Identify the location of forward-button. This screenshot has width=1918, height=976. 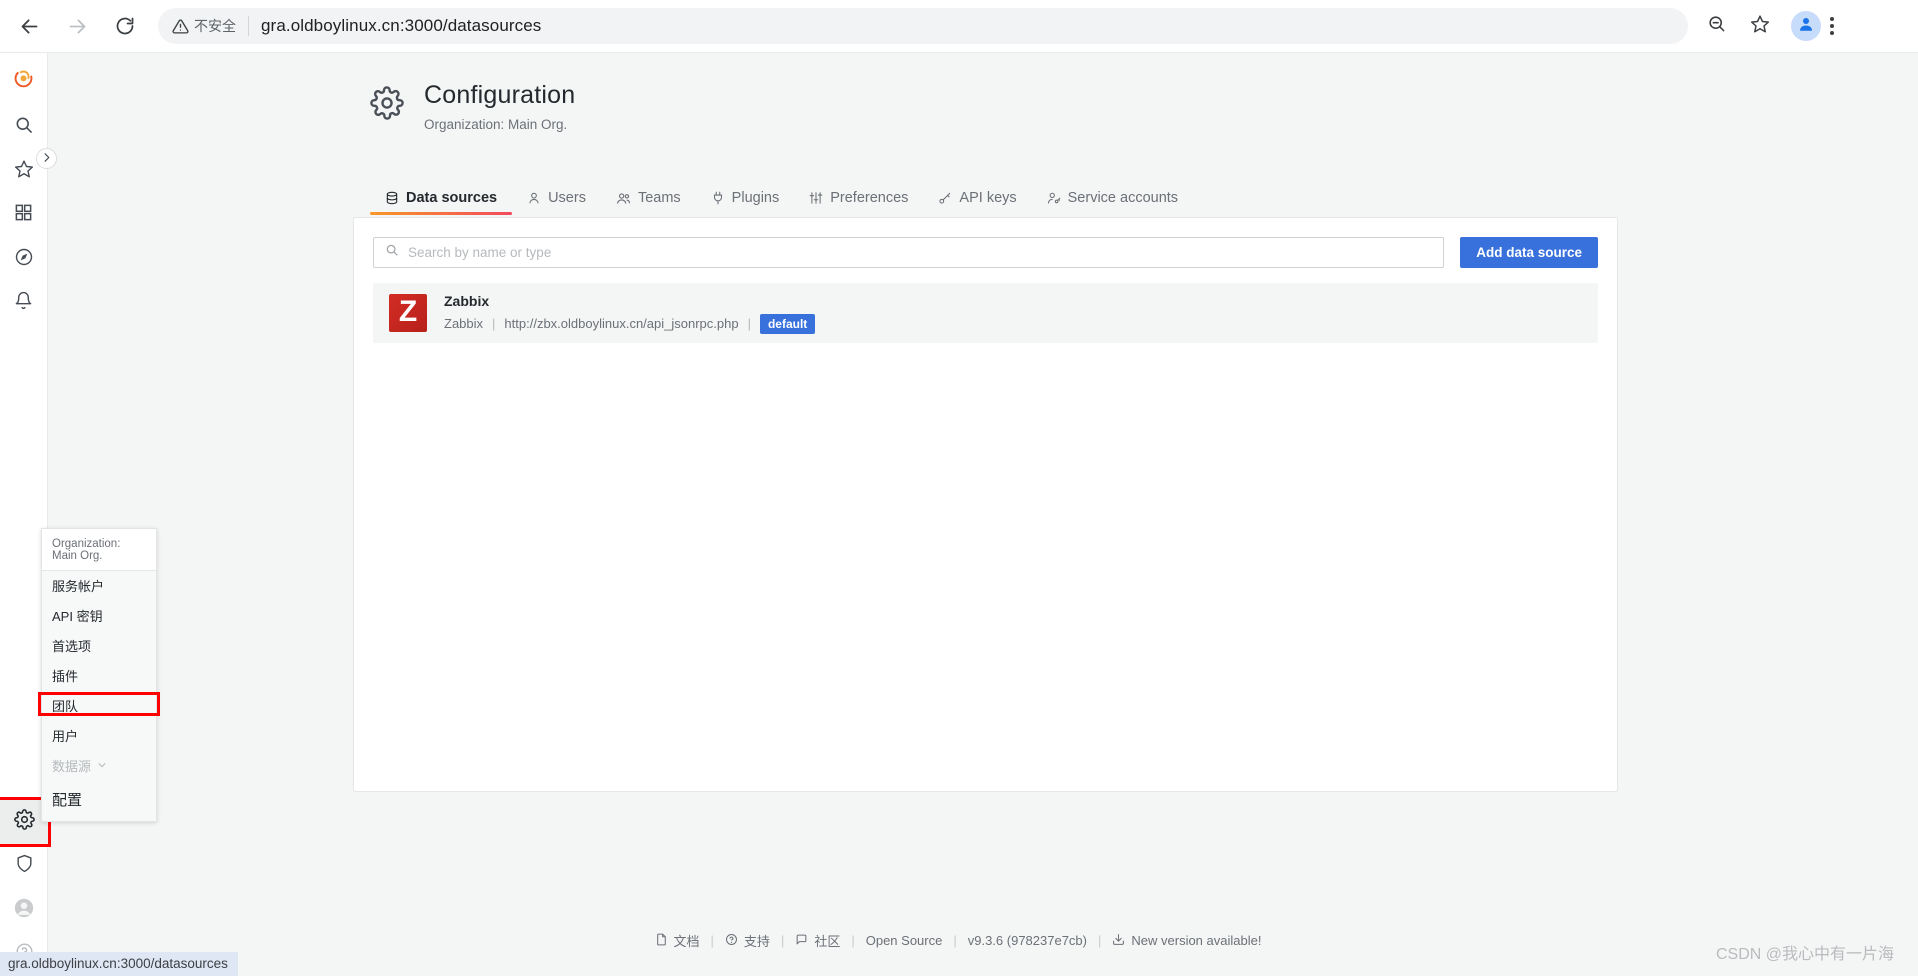
(77, 26).